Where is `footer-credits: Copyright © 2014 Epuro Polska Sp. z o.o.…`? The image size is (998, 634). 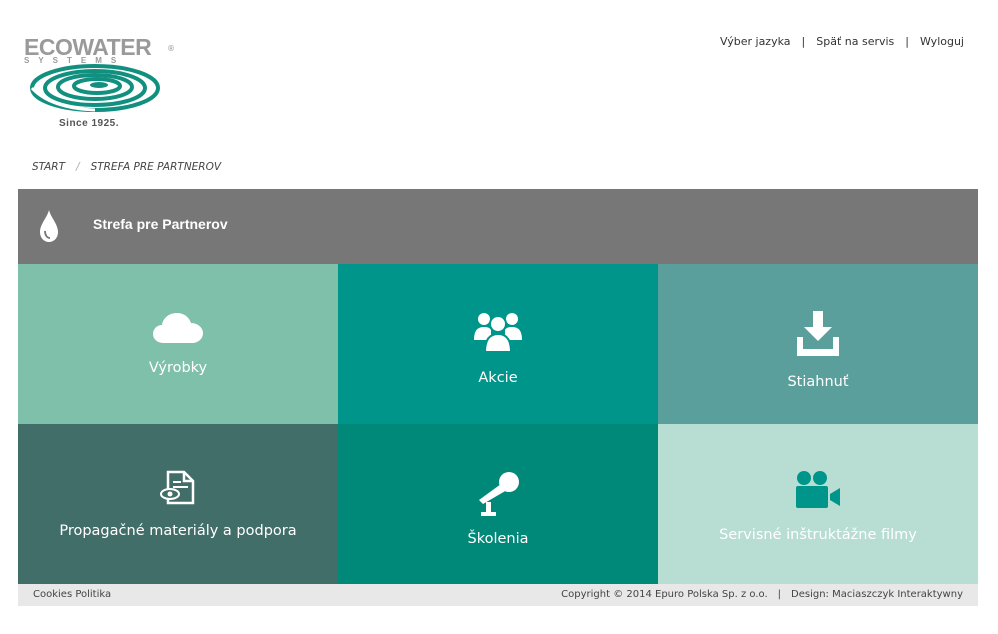
footer-credits: Copyright © 2014 Epuro Polska Sp. z o.o.… is located at coordinates (762, 594).